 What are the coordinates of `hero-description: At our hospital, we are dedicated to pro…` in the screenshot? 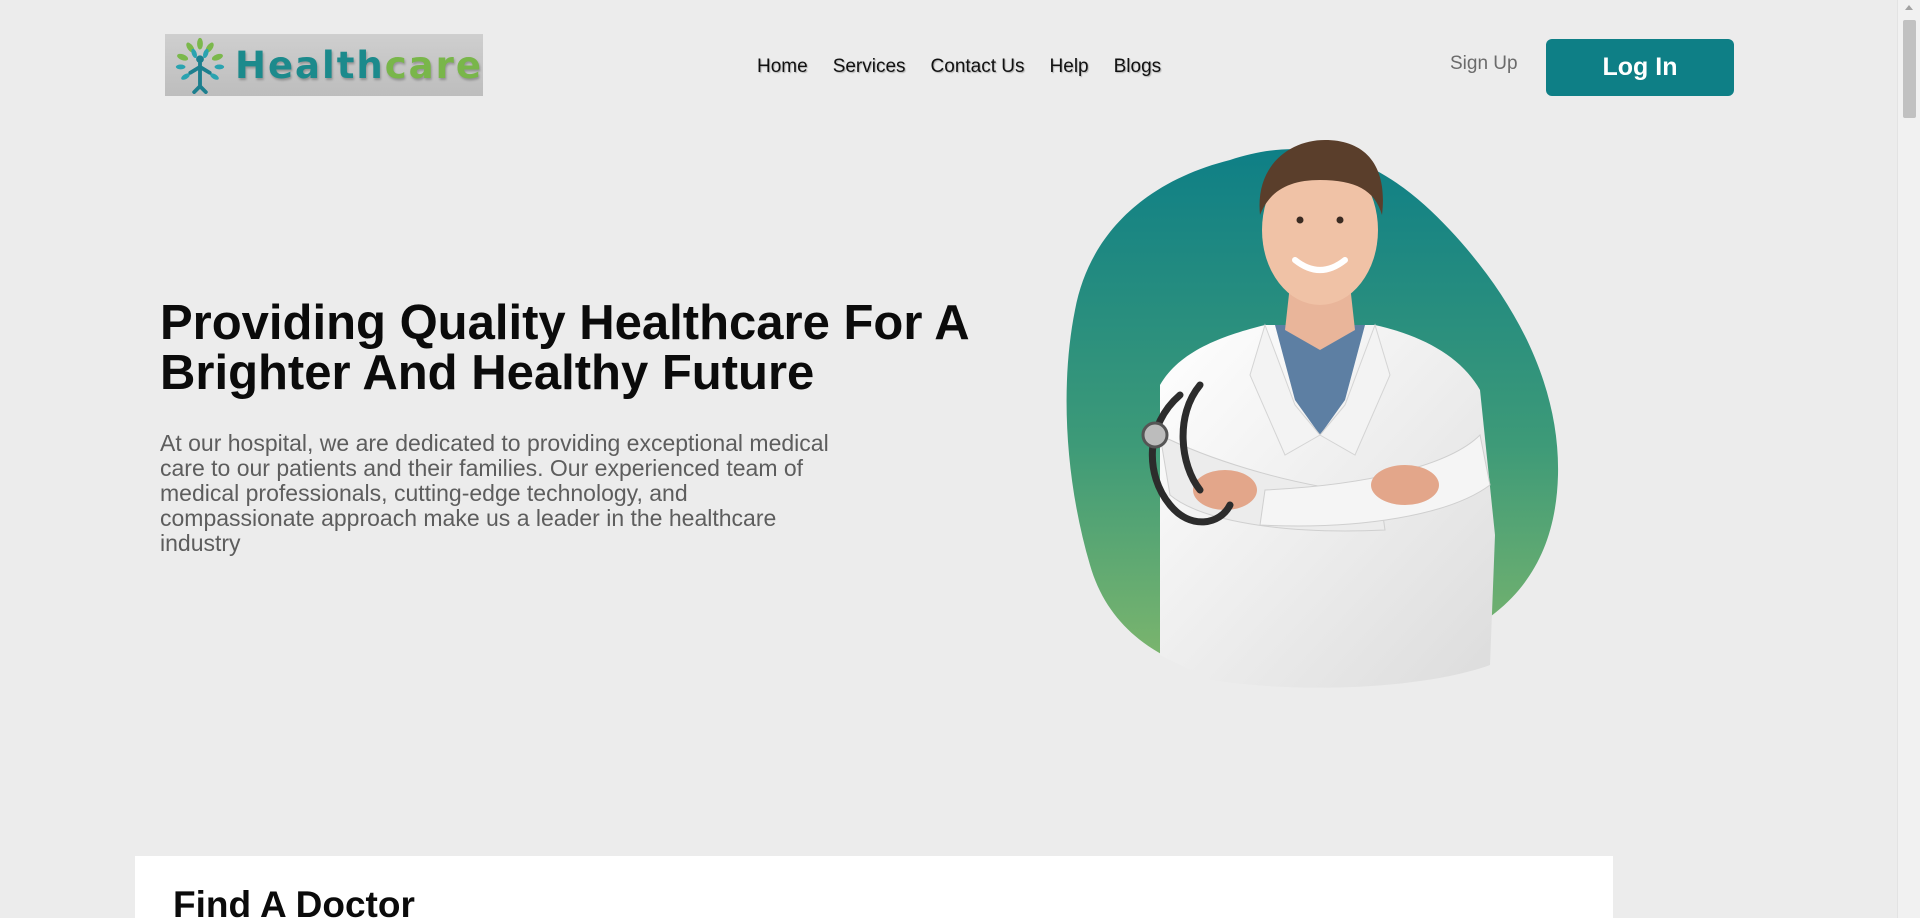 It's located at (494, 493).